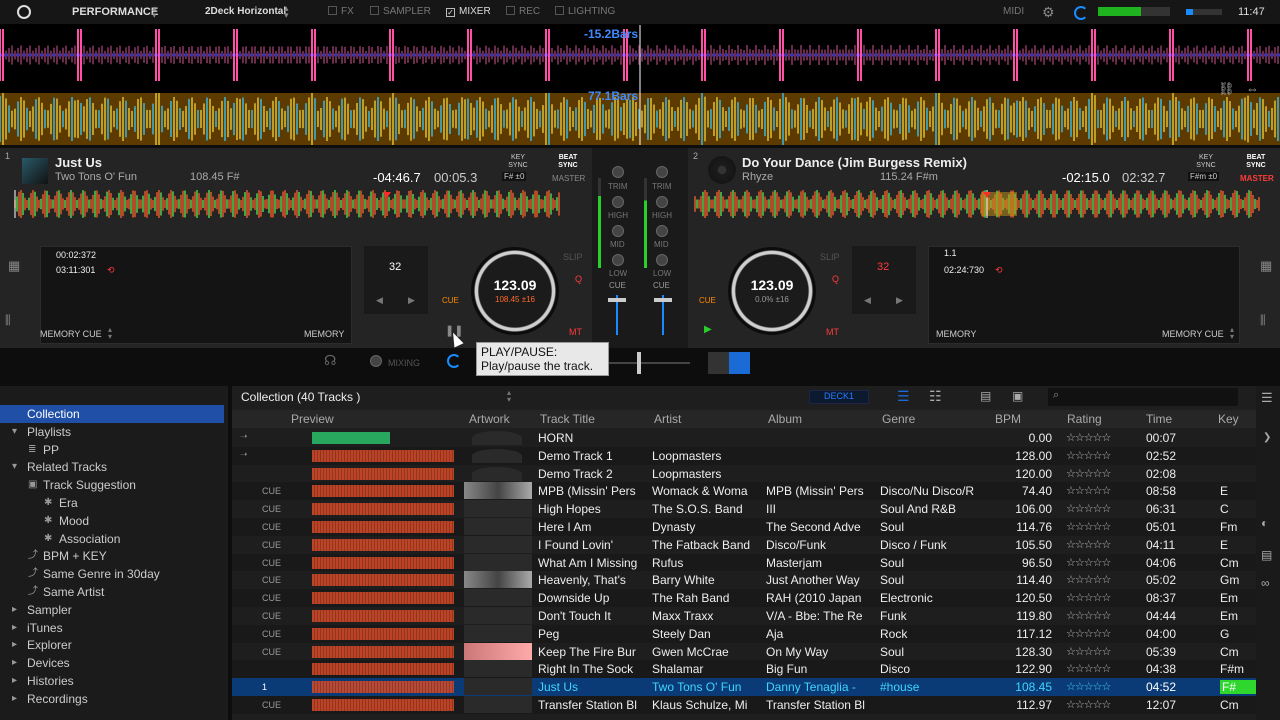 The image size is (1280, 720). Describe the element at coordinates (578, 279) in the screenshot. I see `deck1-quantize-button: Q` at that location.